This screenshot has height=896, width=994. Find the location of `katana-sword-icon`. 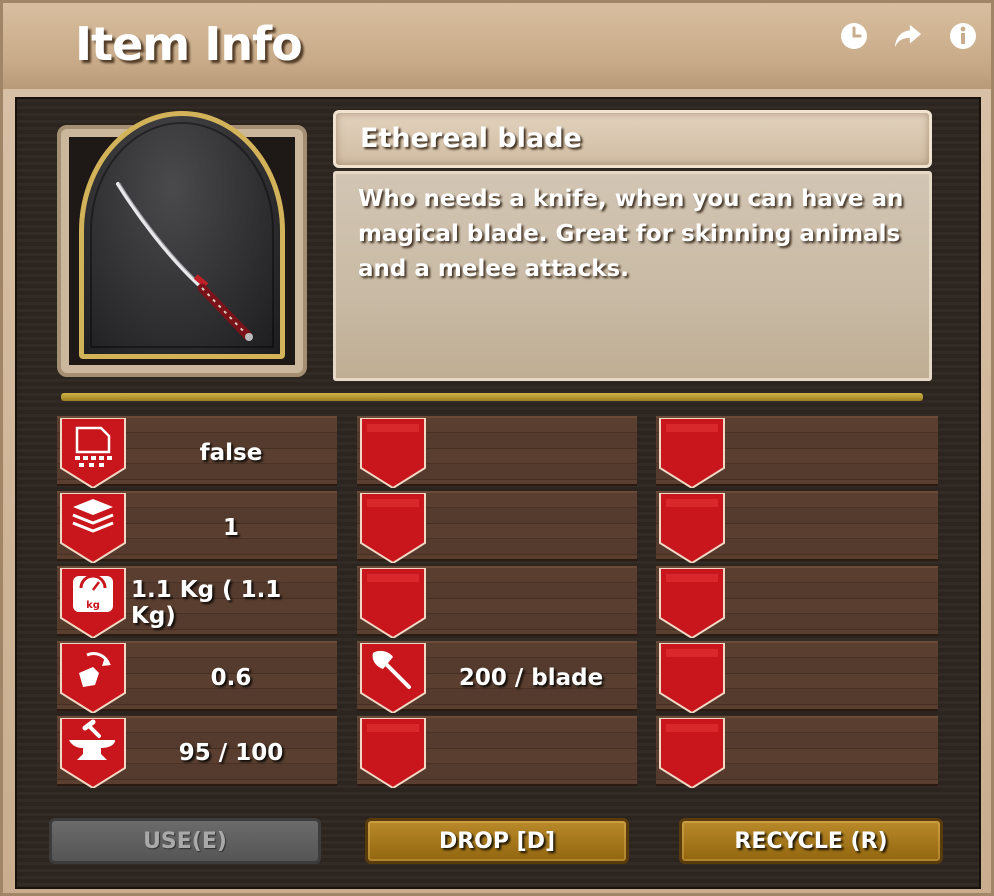

katana-sword-icon is located at coordinates (184, 261).